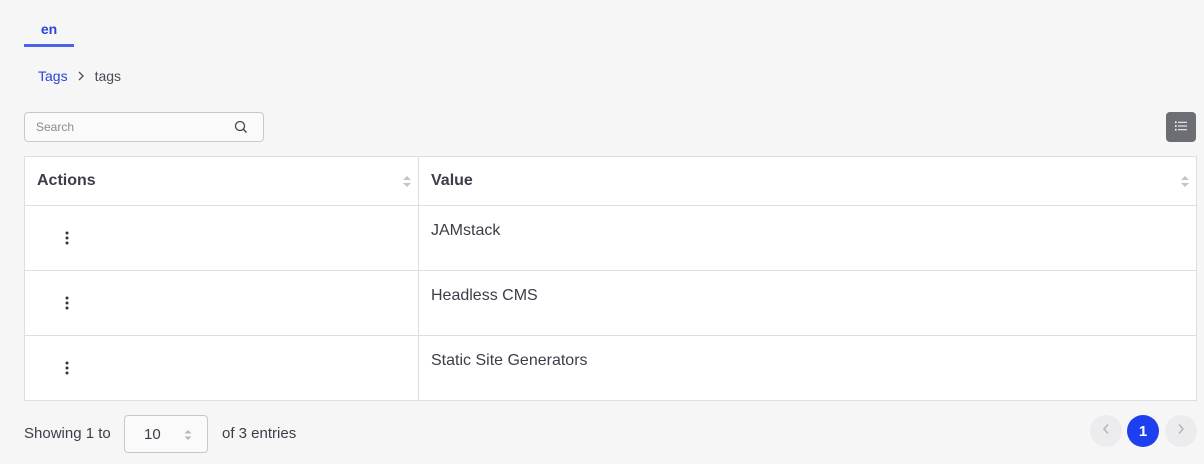  I want to click on search-icon, so click(241, 127).